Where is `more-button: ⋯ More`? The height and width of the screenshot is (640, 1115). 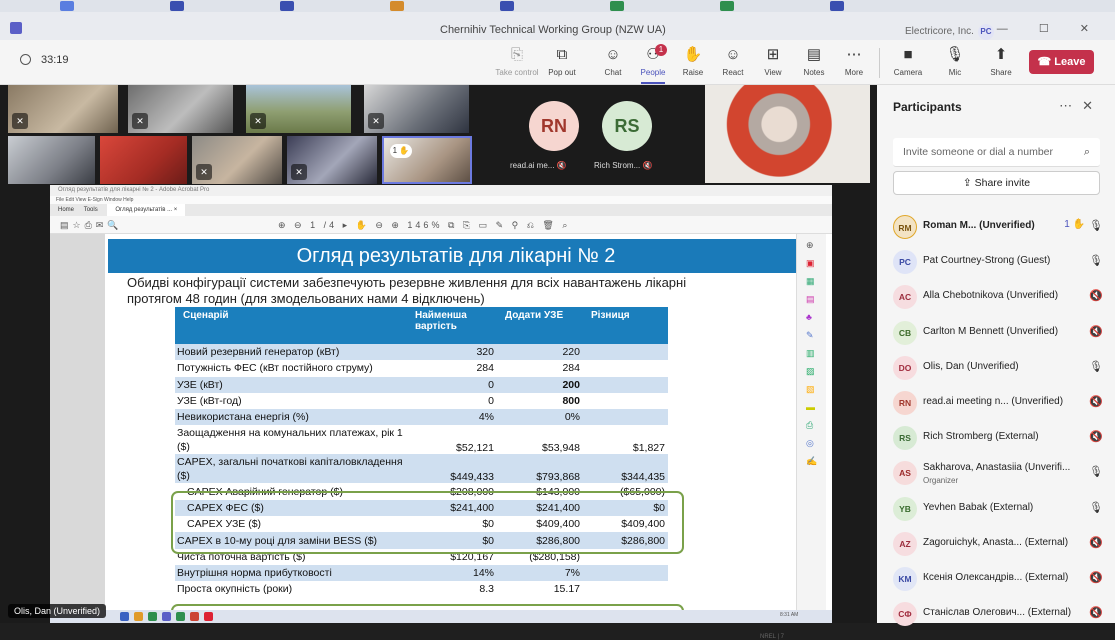 more-button: ⋯ More is located at coordinates (854, 61).